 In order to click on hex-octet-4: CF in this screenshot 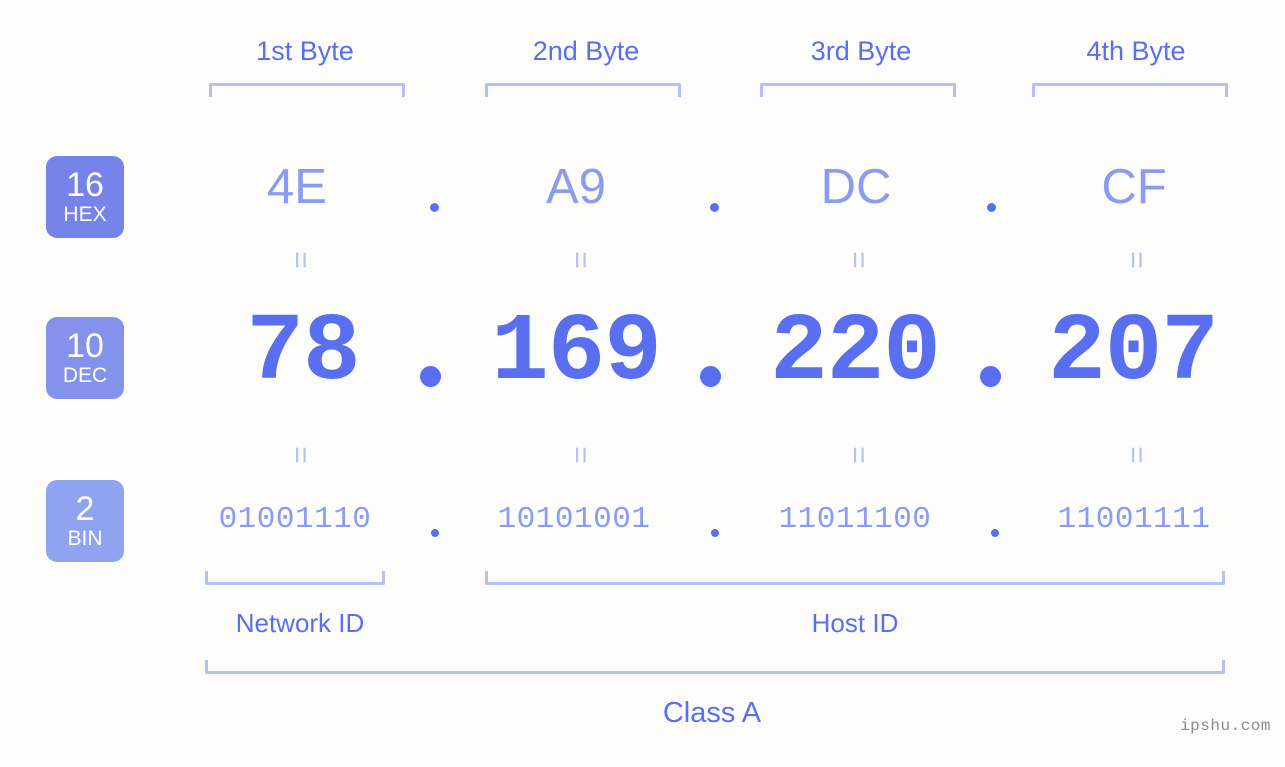, I will do `click(1134, 187)`.